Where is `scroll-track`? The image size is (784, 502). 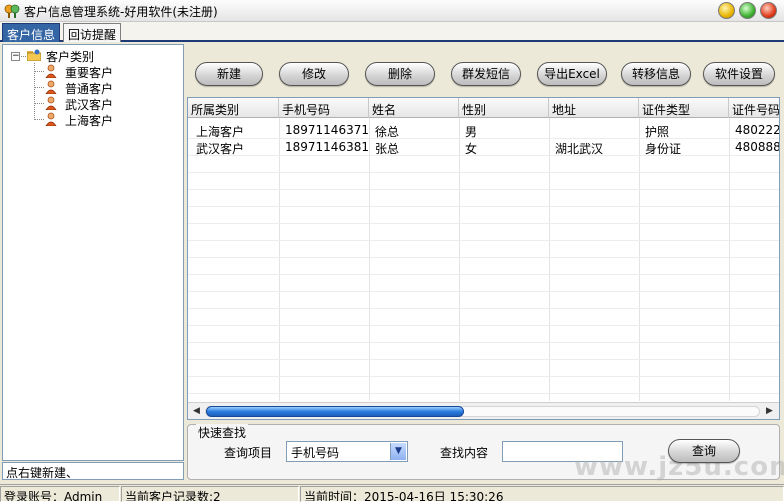
scroll-track is located at coordinates (482, 411).